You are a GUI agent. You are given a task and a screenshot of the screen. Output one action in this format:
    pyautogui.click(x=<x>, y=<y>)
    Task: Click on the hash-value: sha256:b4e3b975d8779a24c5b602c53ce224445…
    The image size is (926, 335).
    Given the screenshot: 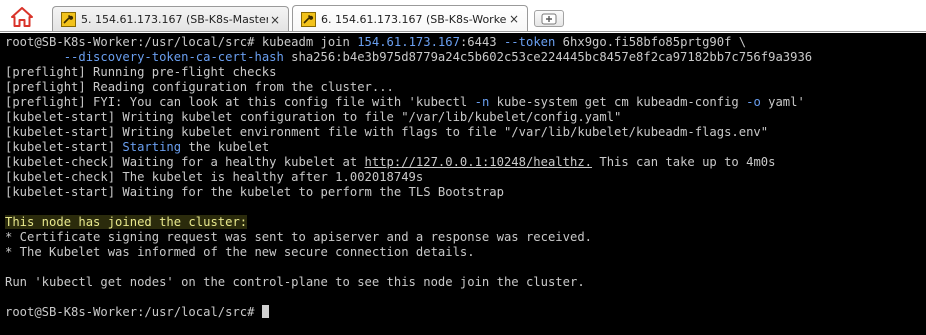 What is the action you would take?
    pyautogui.click(x=548, y=57)
    